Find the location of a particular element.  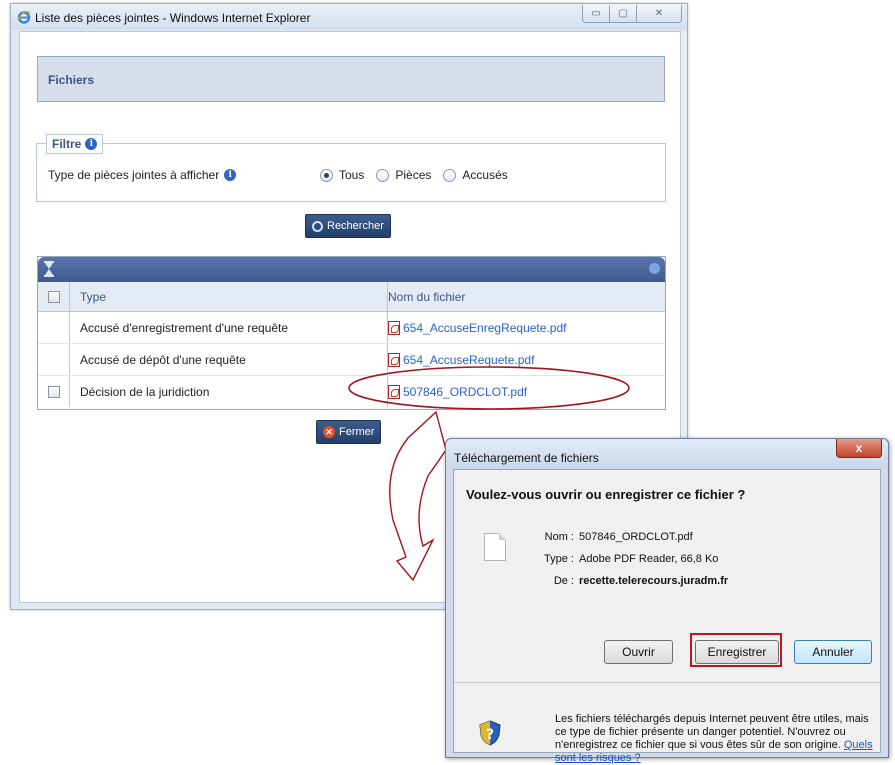

dialog-title: Téléchargement de fichiers is located at coordinates (526, 458).